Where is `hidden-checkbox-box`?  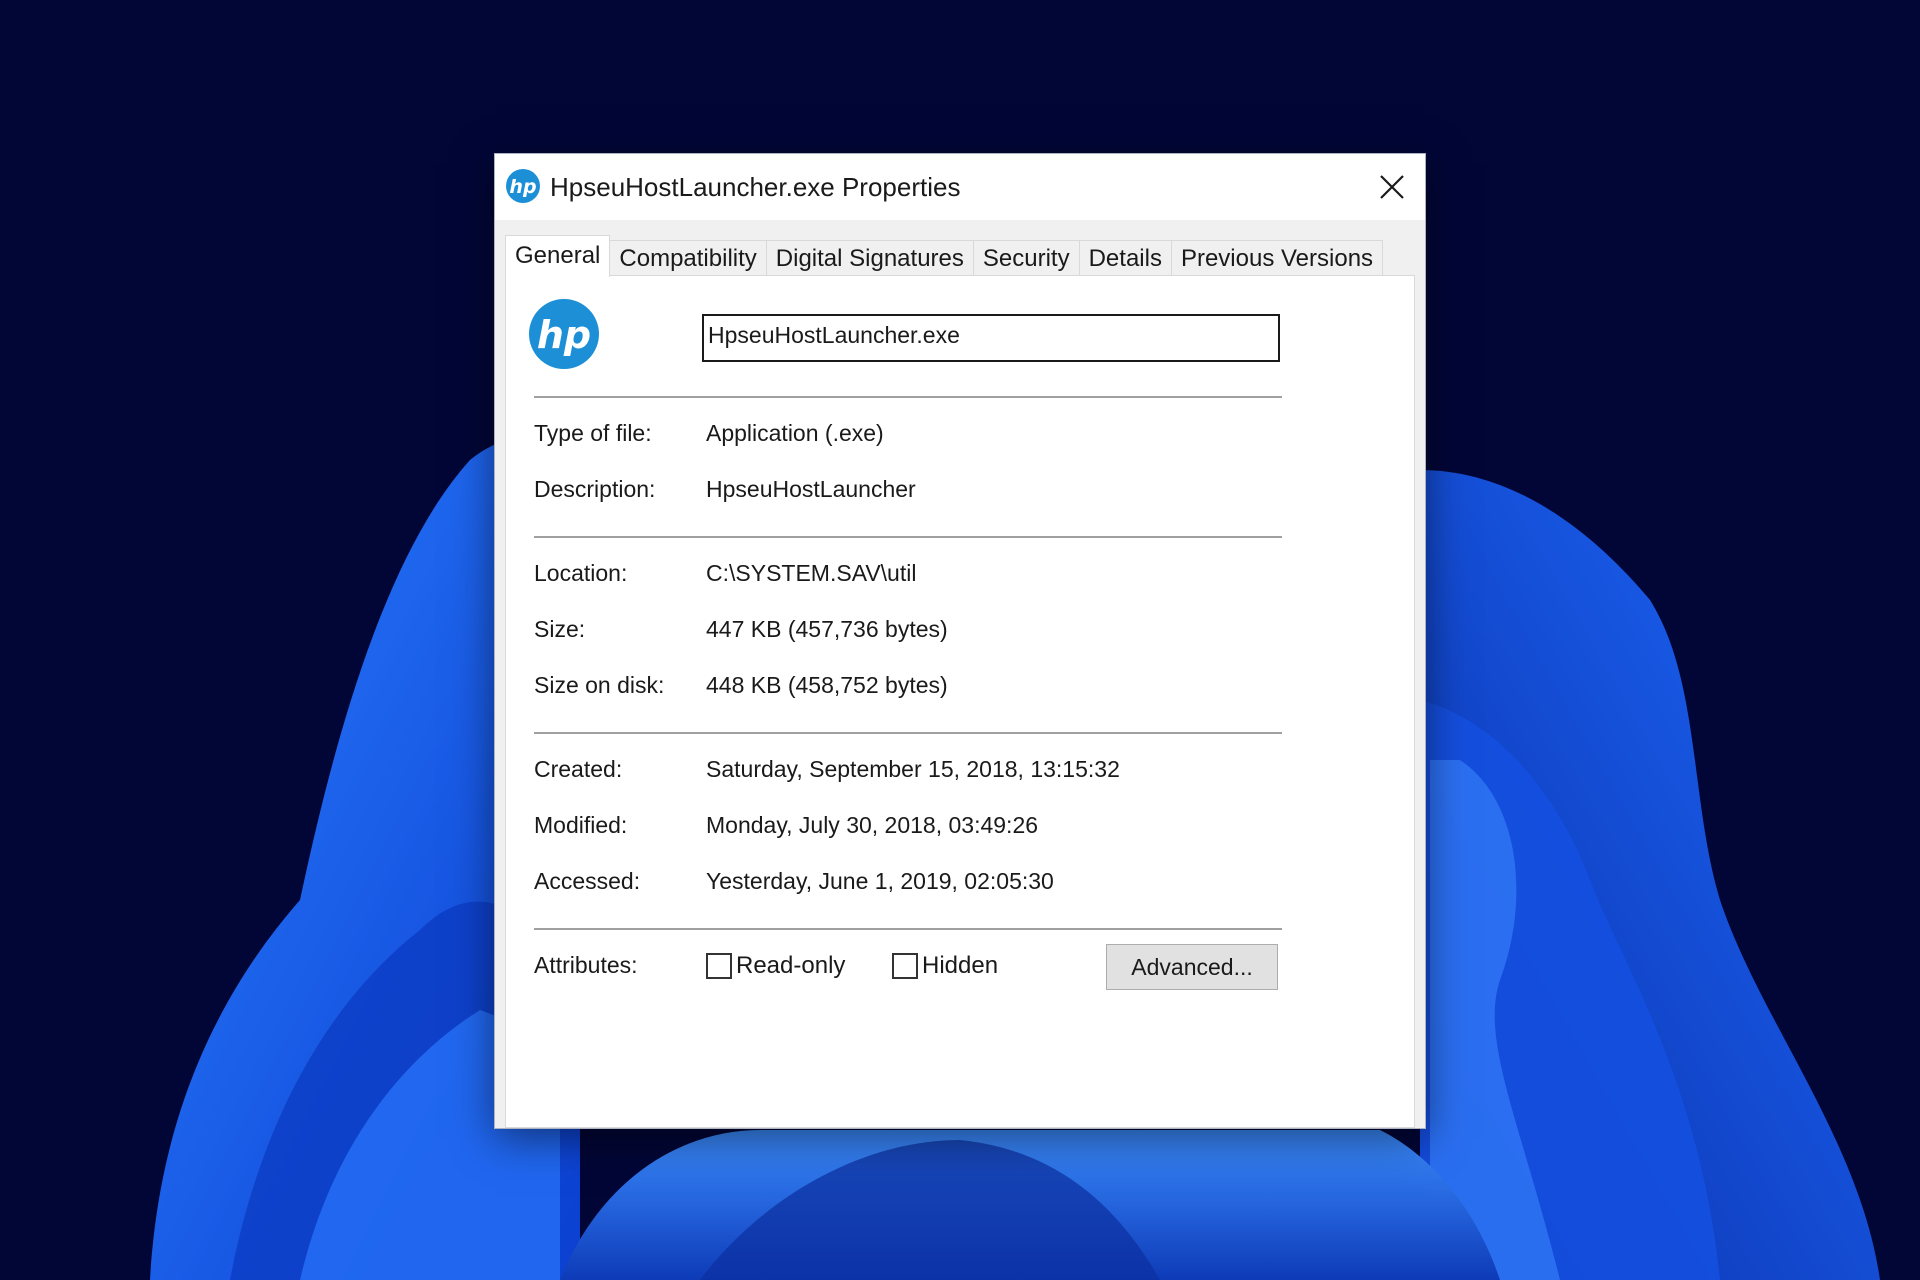 hidden-checkbox-box is located at coordinates (905, 966).